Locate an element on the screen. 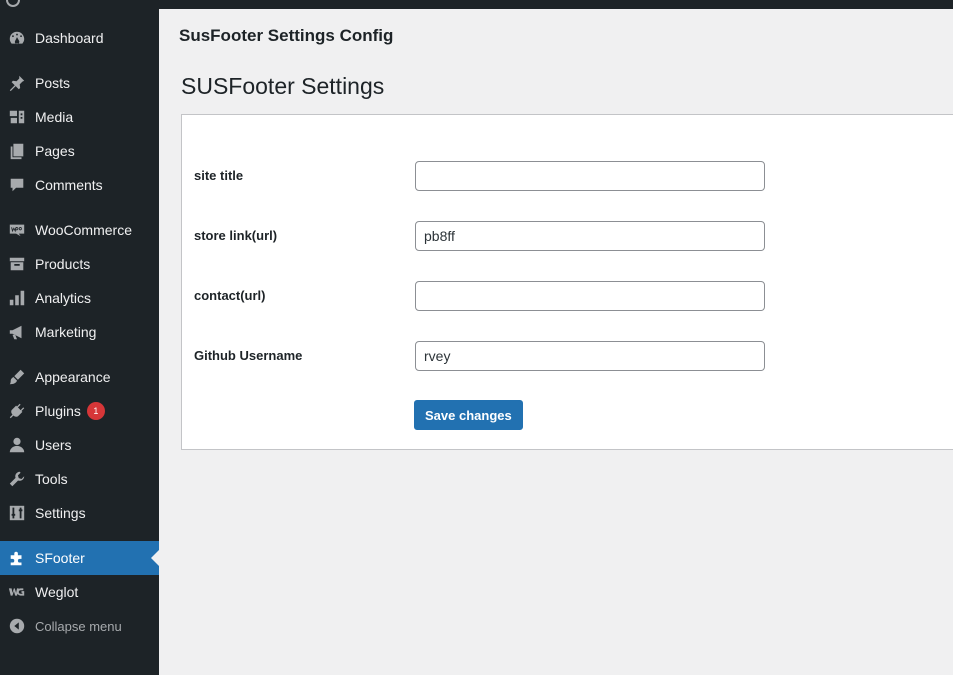 The height and width of the screenshot is (675, 953). menu-label: Comments is located at coordinates (69, 185).